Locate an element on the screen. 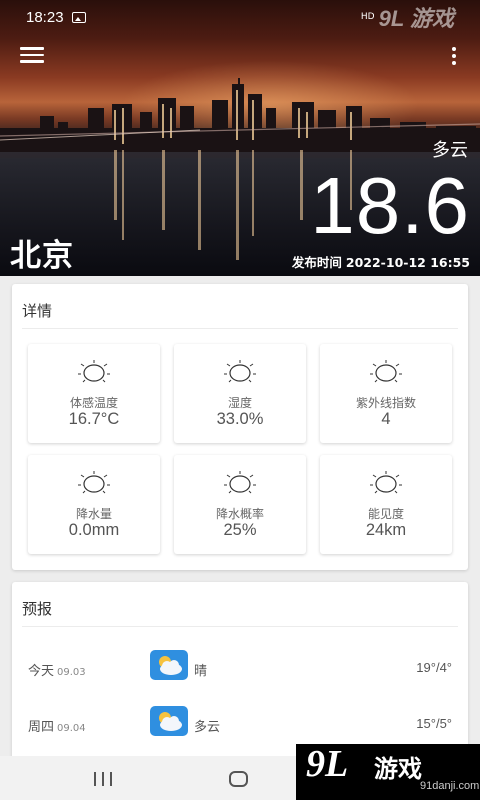  menu-icon is located at coordinates (32, 56).